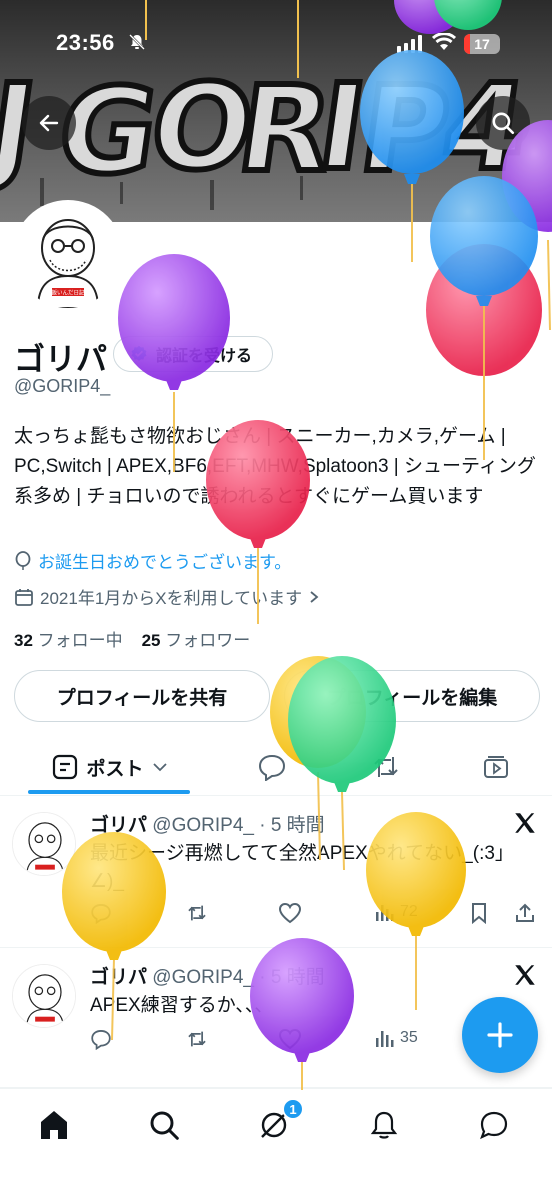 This screenshot has width=552, height=1200. What do you see at coordinates (137, 42) in the screenshot?
I see `bell-slash-icon` at bounding box center [137, 42].